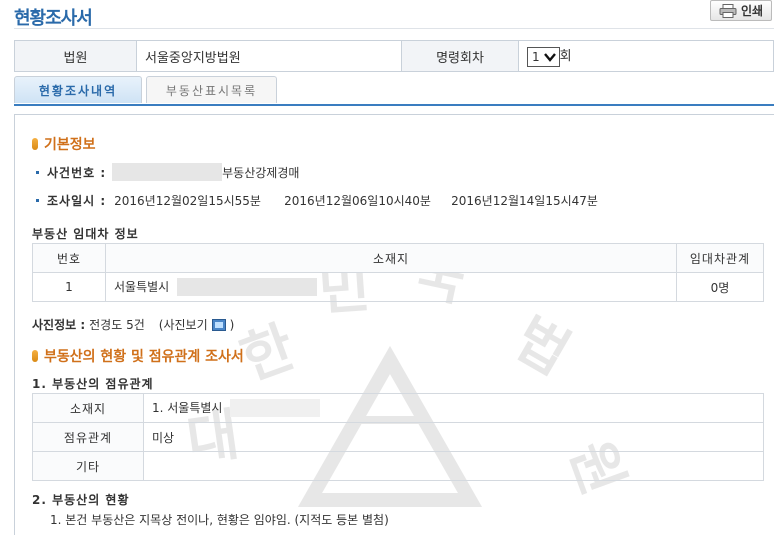 Image resolution: width=774 pixels, height=535 pixels. I want to click on redacted-case-number, so click(167, 172).